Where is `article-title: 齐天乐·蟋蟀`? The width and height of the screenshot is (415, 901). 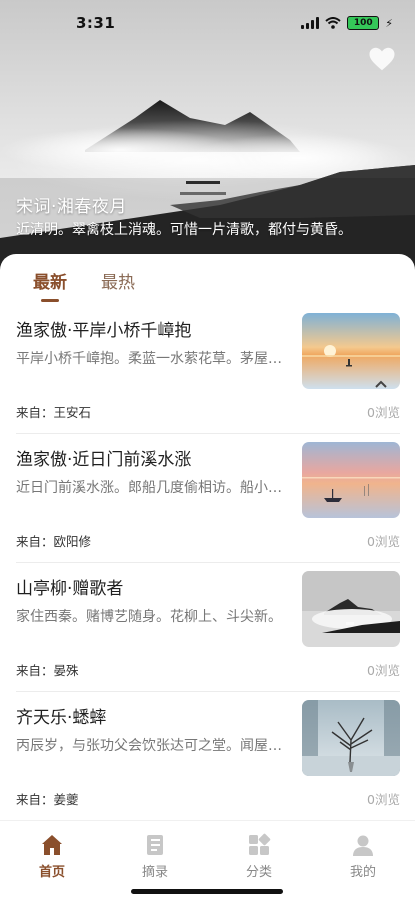 article-title: 齐天乐·蟋蟀 is located at coordinates (61, 718).